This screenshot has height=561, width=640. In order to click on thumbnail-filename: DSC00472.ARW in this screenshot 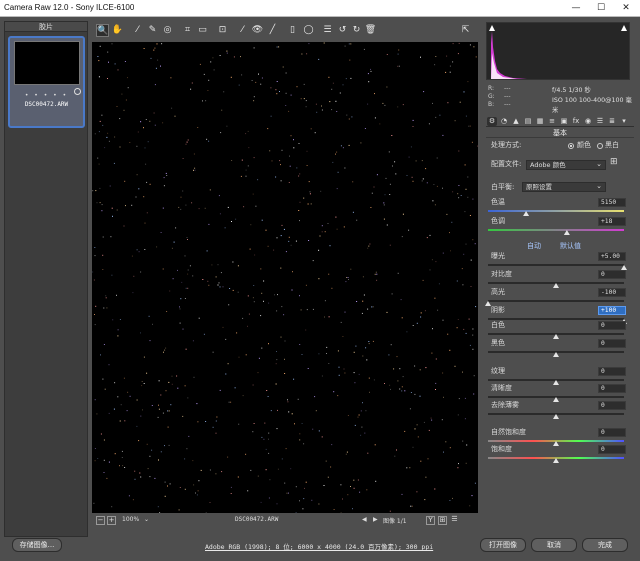, I will do `click(46, 104)`.